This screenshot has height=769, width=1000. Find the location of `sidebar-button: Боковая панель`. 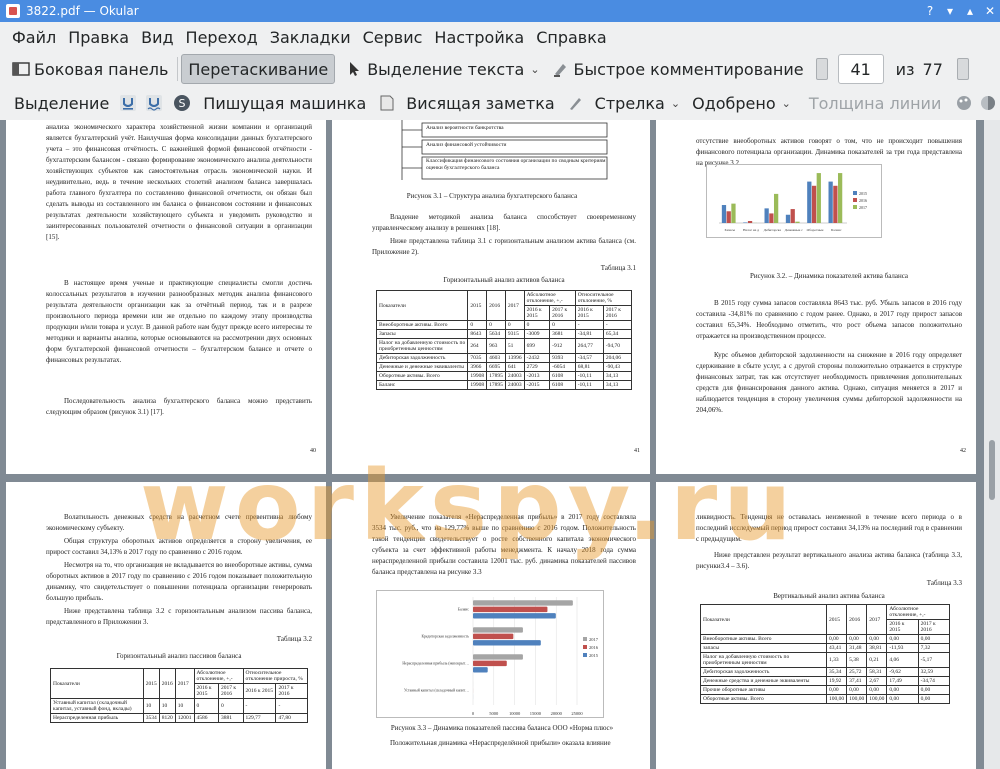

sidebar-button: Боковая панель is located at coordinates (90, 69).